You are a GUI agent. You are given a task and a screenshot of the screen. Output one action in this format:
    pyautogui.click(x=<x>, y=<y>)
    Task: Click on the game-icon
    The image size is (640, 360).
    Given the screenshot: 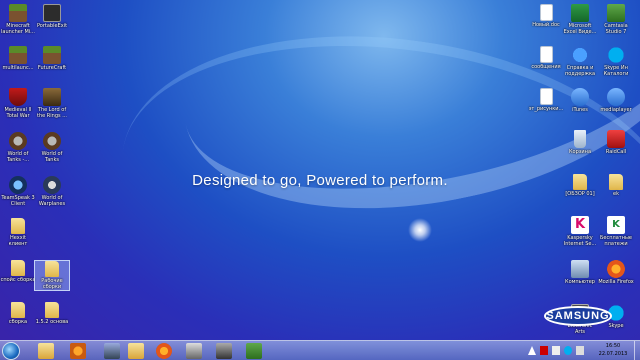 What is the action you would take?
    pyautogui.click(x=52, y=97)
    